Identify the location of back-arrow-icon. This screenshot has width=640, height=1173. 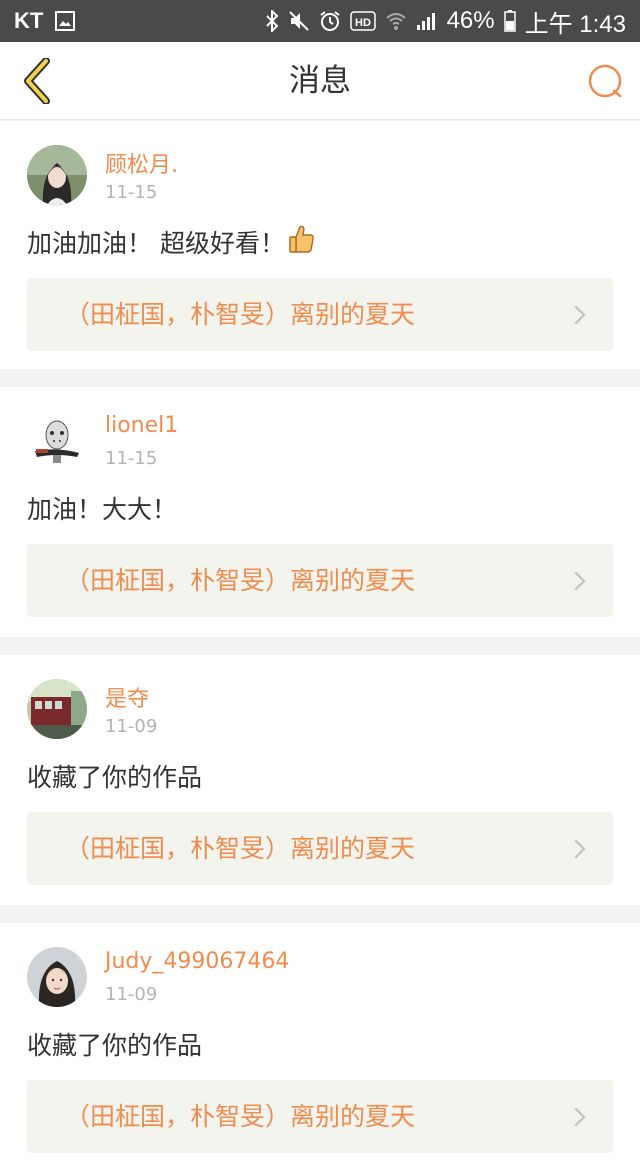
(37, 81).